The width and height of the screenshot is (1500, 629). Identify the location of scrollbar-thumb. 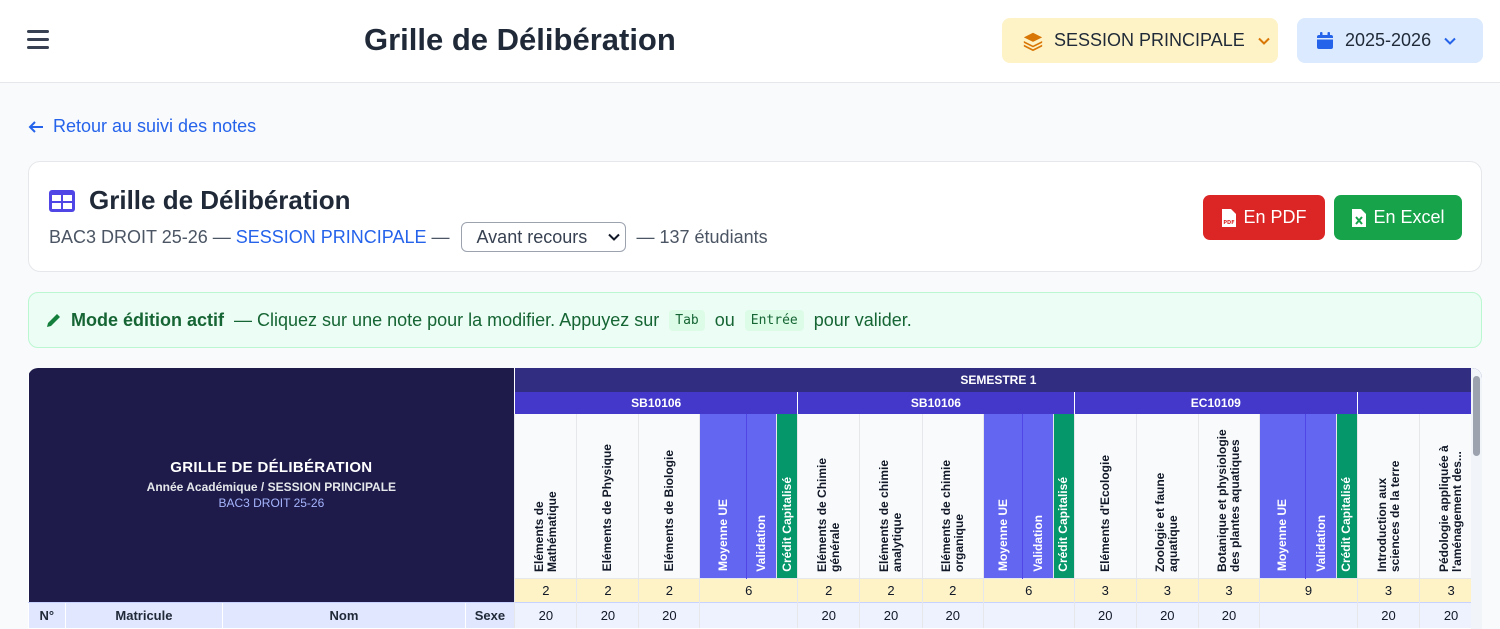
(1476, 416).